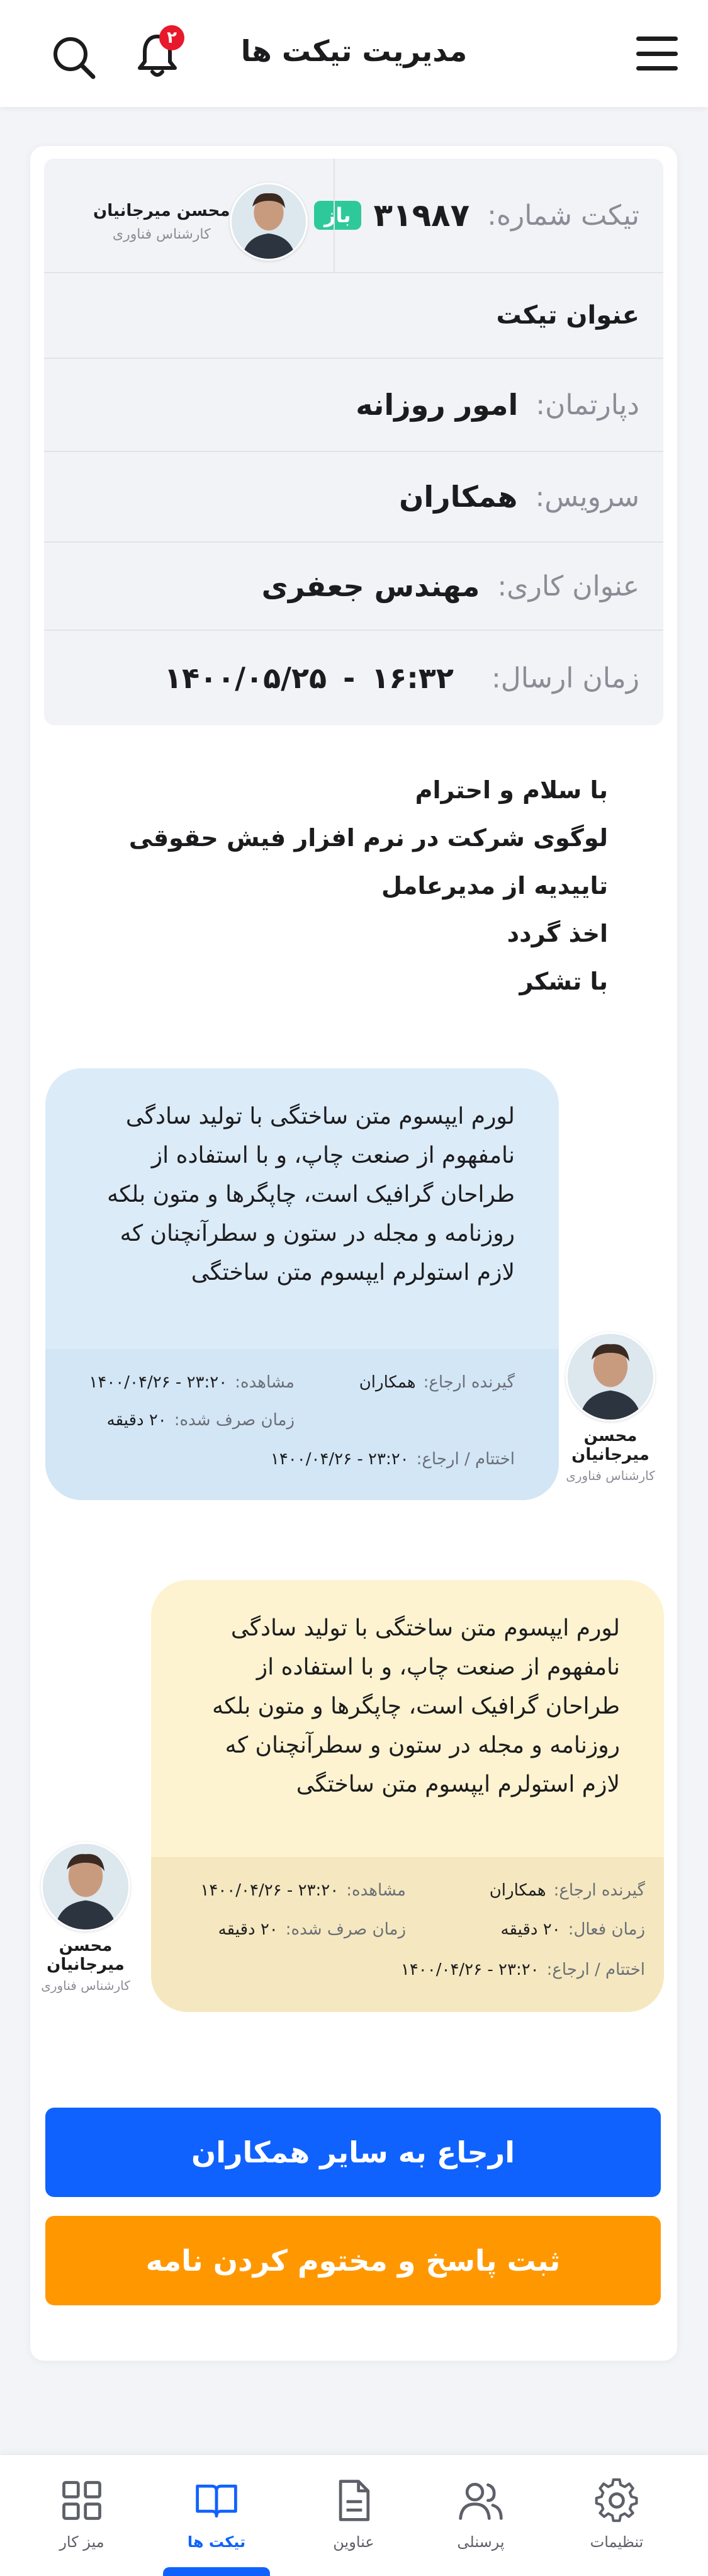 Image resolution: width=708 pixels, height=2576 pixels. I want to click on nav-label: تیکت ها, so click(216, 2542).